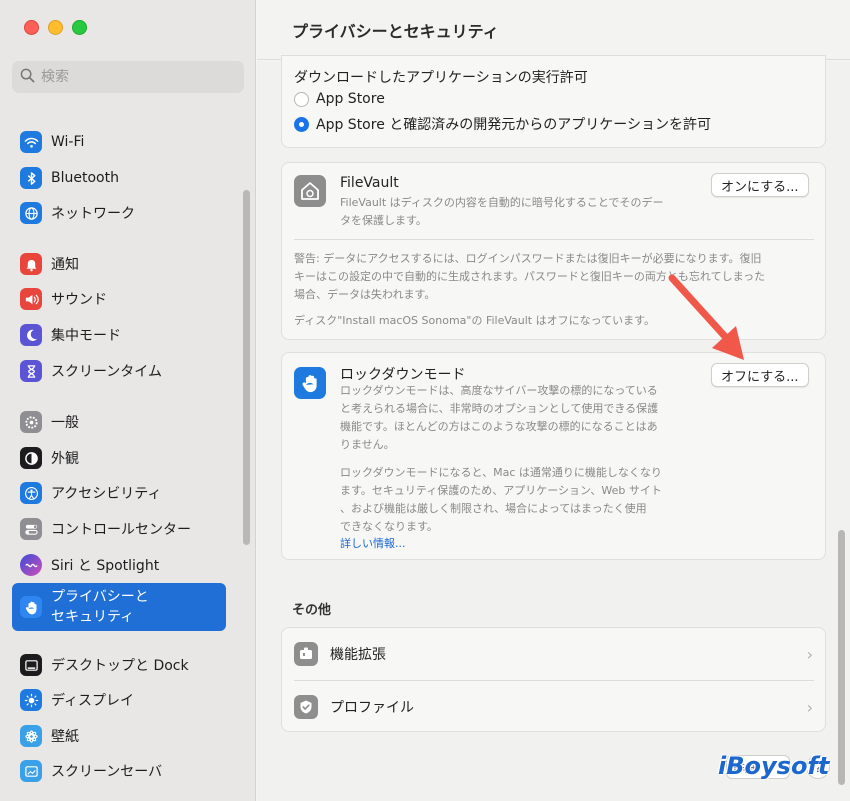 This screenshot has width=850, height=801. Describe the element at coordinates (31, 493) in the screenshot. I see `accessibility-icon` at that location.